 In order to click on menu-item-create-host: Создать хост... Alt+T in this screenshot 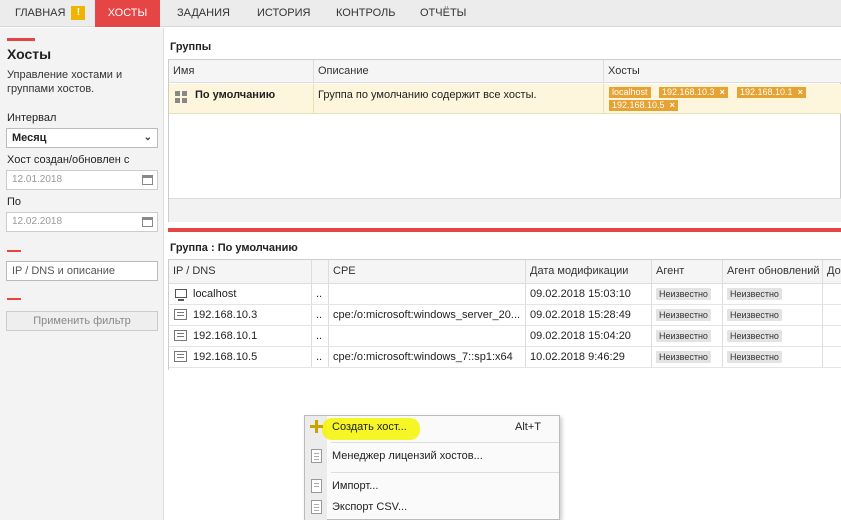, I will do `click(432, 427)`.